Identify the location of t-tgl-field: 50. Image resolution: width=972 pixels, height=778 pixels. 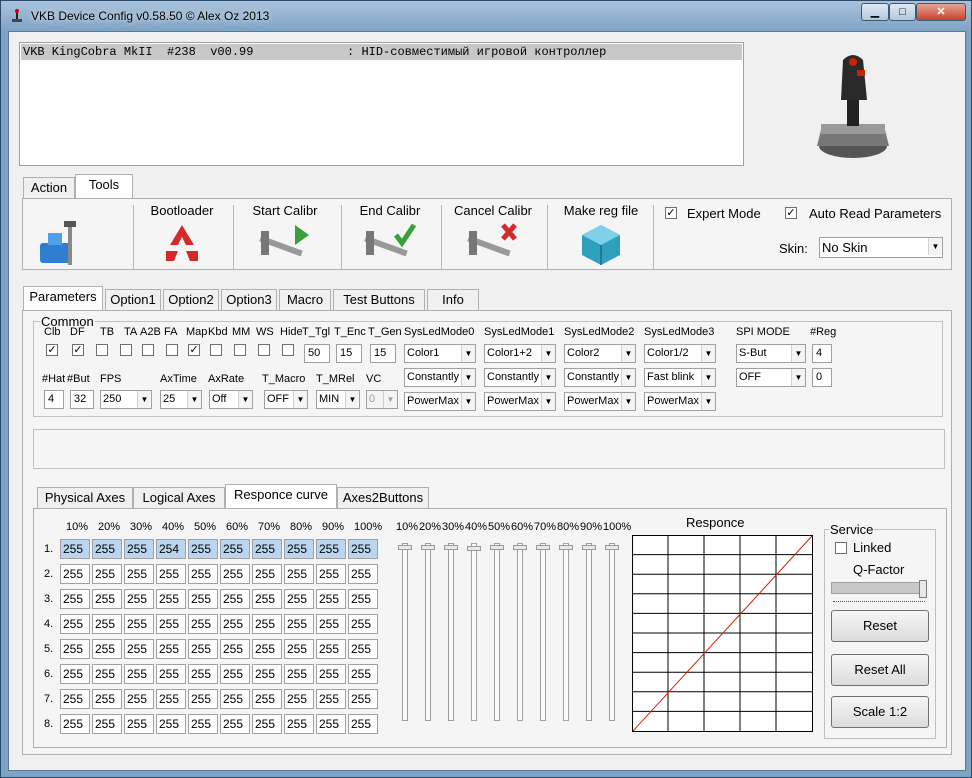
(317, 353).